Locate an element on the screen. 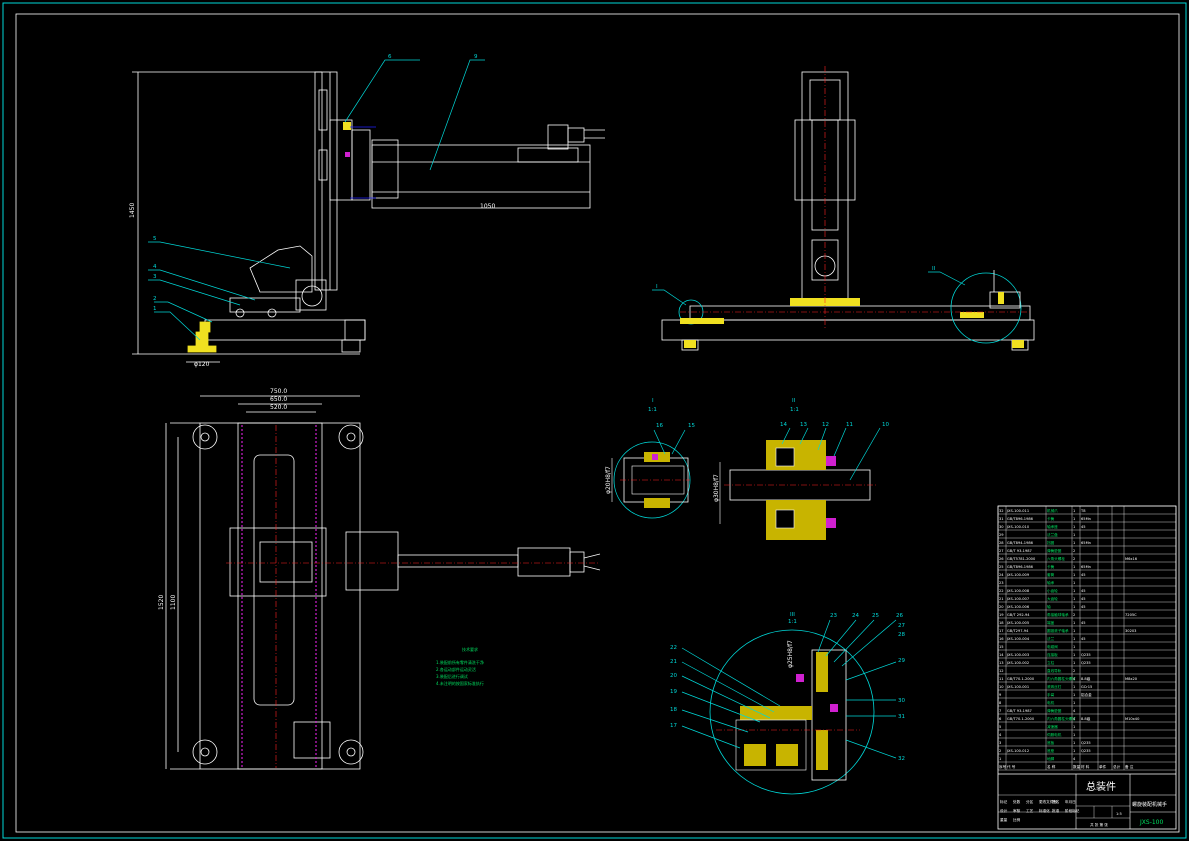  bom-cell: 立柱 is located at coordinates (1051, 662).